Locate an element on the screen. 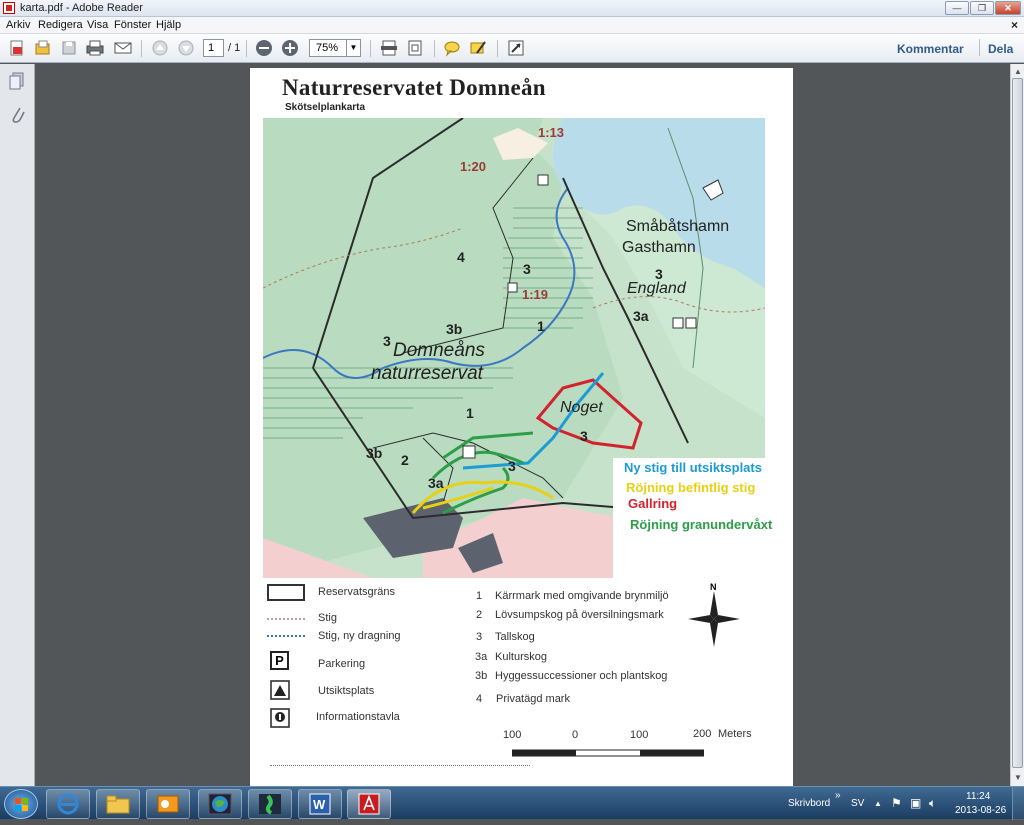 Image resolution: width=1024 pixels, height=825 pixels. fullscreen-icon is located at coordinates (516, 48).